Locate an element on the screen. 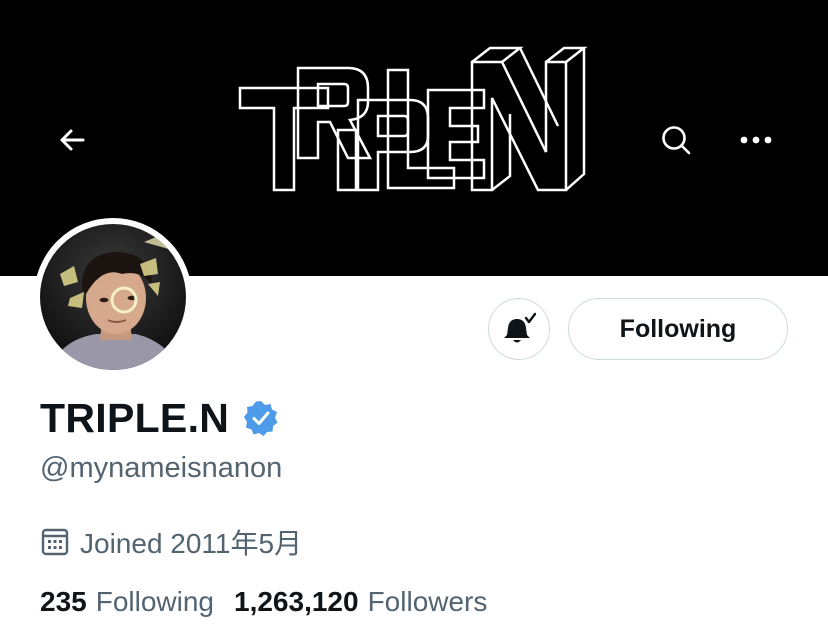 This screenshot has height=631, width=828. back-button is located at coordinates (72, 140).